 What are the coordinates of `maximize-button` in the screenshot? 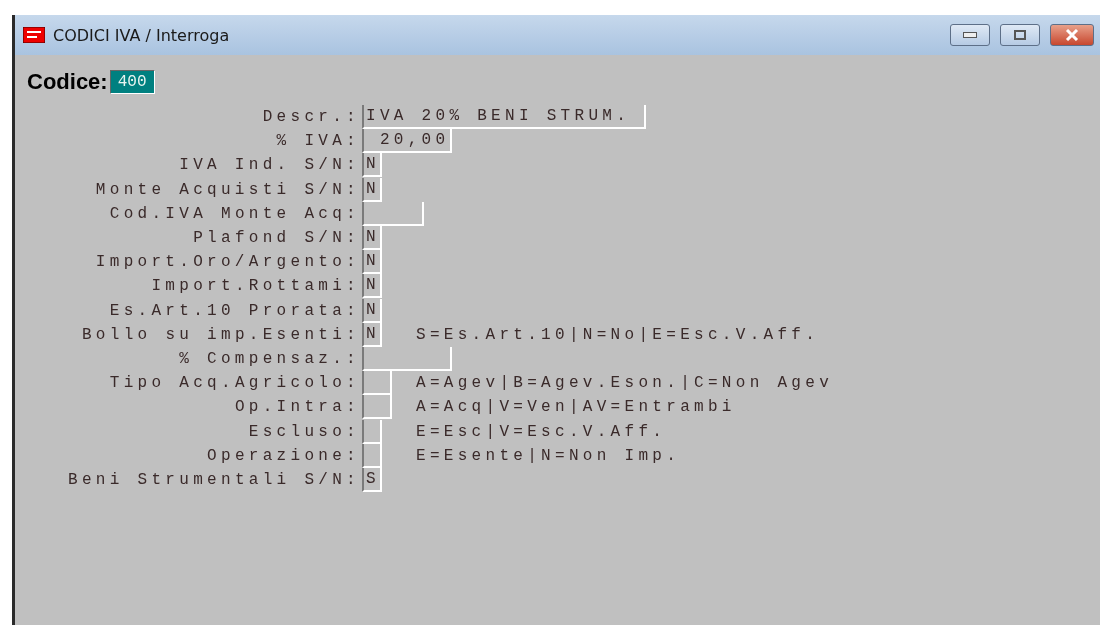 It's located at (1020, 35).